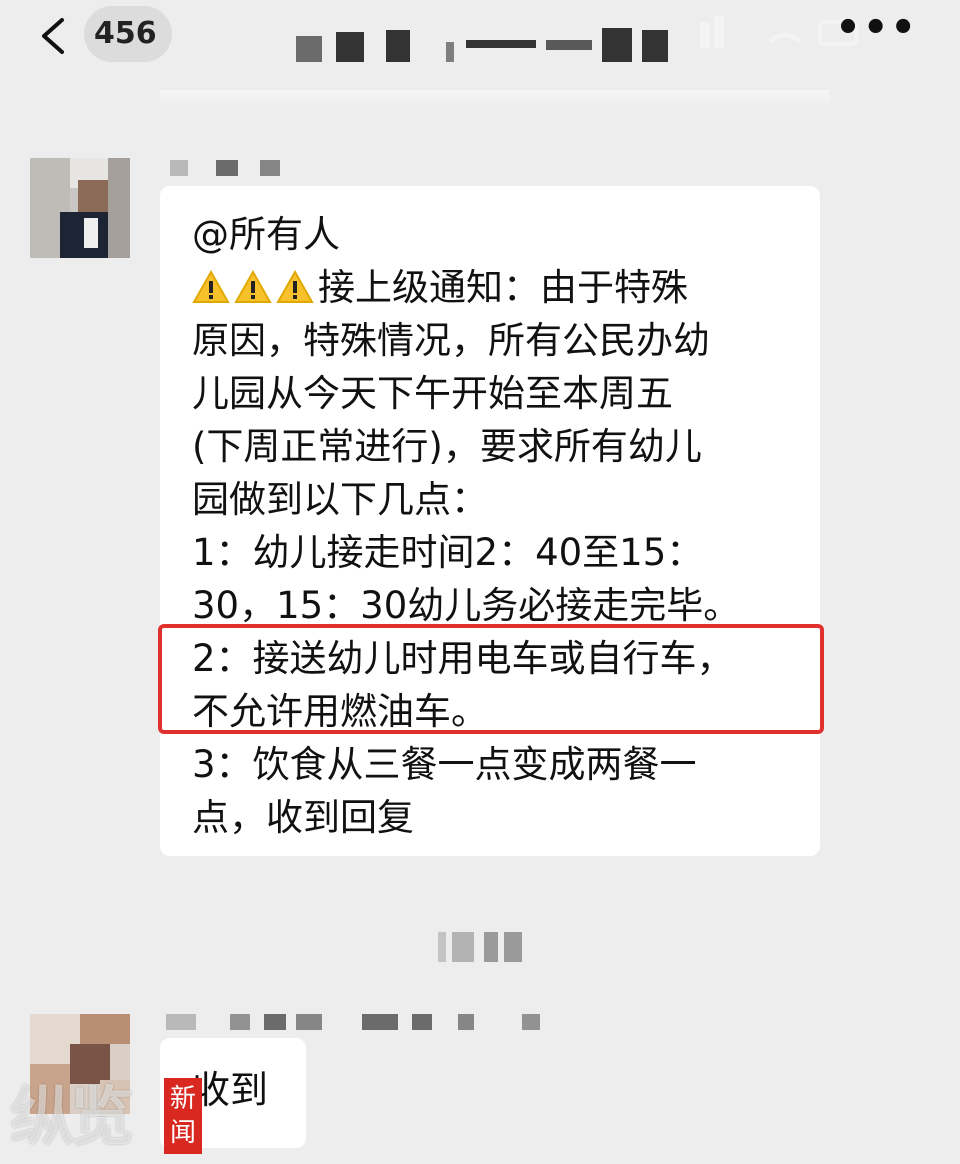  Describe the element at coordinates (183, 1116) in the screenshot. I see `watermark-logo: 新闻` at that location.